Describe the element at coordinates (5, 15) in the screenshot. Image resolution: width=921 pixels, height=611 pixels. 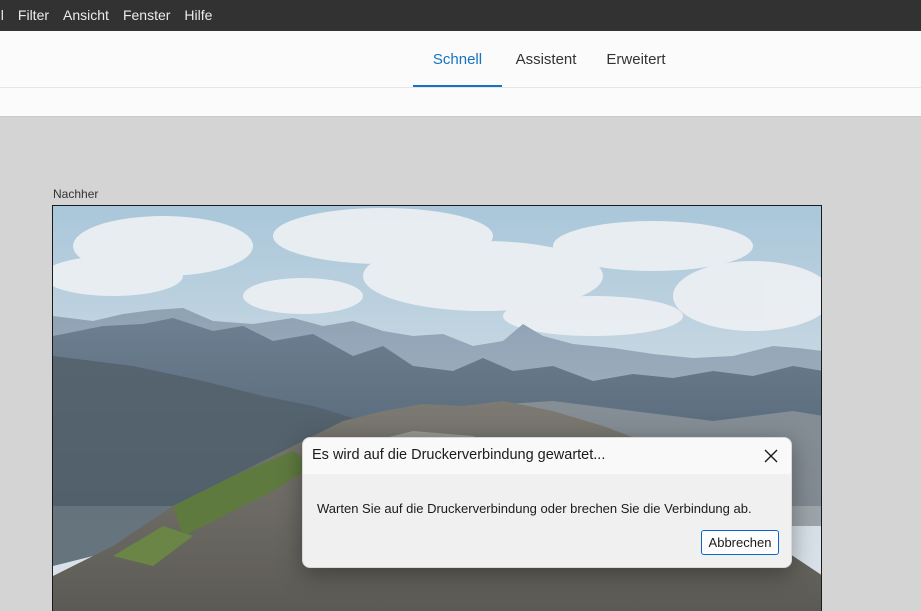
I see `menu-item-auswahl: hl` at that location.